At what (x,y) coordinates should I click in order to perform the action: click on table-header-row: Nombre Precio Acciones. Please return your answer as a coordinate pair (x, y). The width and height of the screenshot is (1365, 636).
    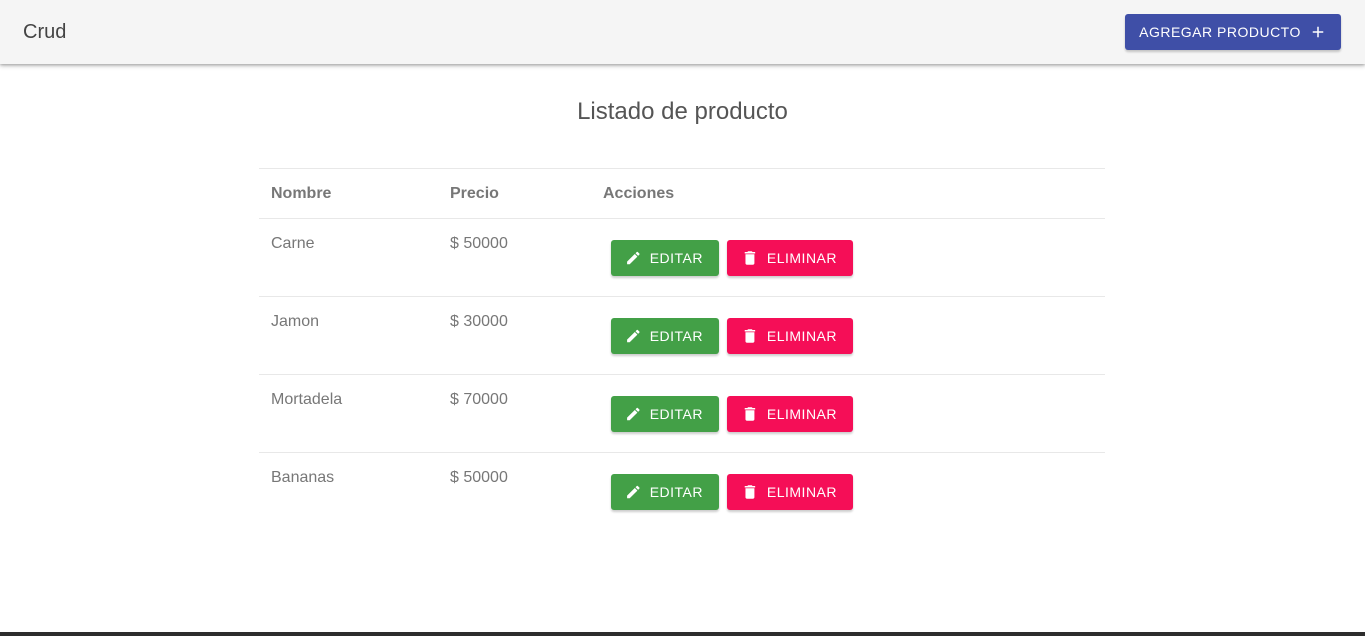
    Looking at the image, I should click on (682, 194).